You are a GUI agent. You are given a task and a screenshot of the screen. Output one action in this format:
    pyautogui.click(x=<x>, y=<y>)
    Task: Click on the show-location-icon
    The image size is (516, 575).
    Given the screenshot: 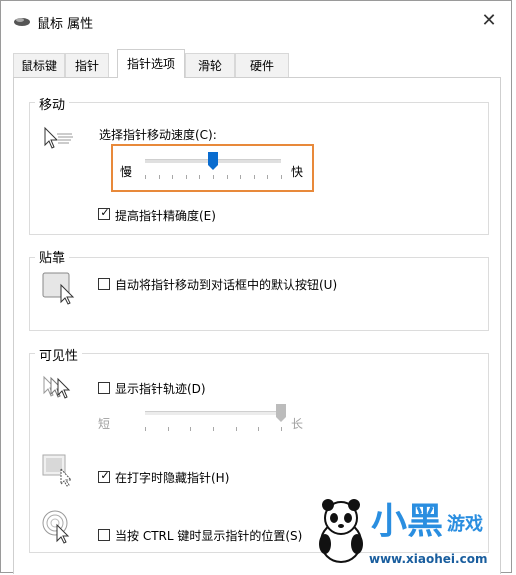 What is the action you would take?
    pyautogui.click(x=56, y=527)
    